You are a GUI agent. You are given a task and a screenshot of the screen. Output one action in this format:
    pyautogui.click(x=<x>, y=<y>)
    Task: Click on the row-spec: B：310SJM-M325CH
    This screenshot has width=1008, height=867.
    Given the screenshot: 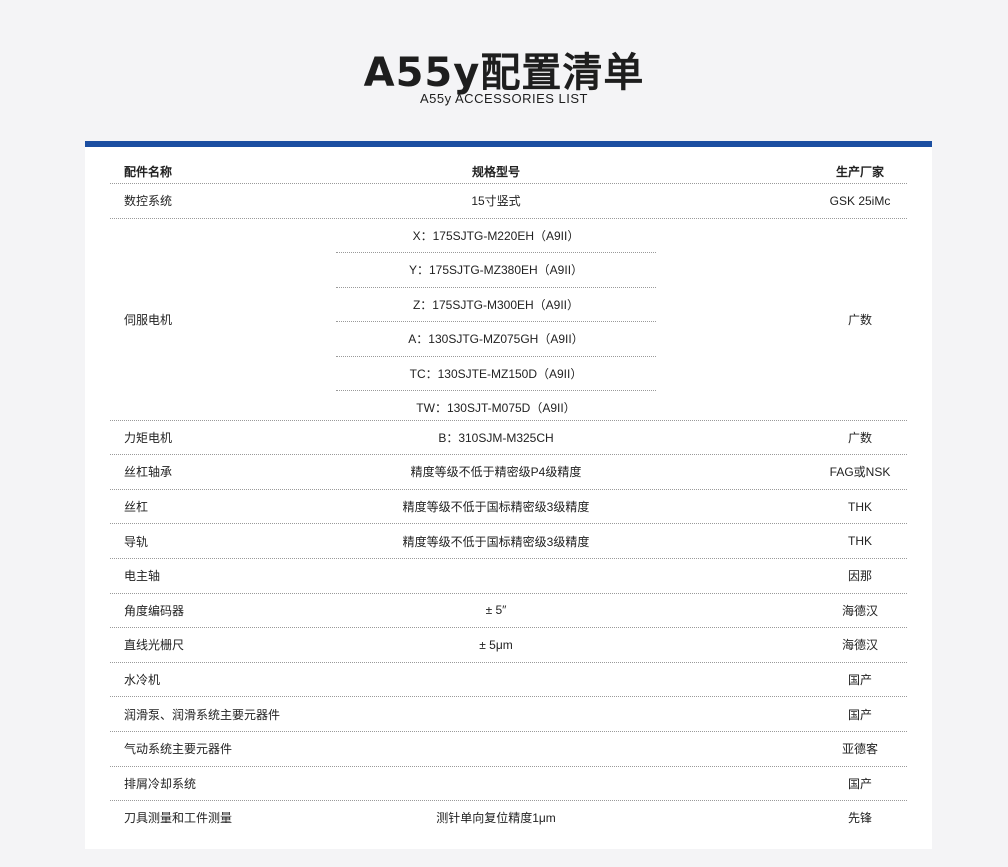 What is the action you would take?
    pyautogui.click(x=496, y=437)
    